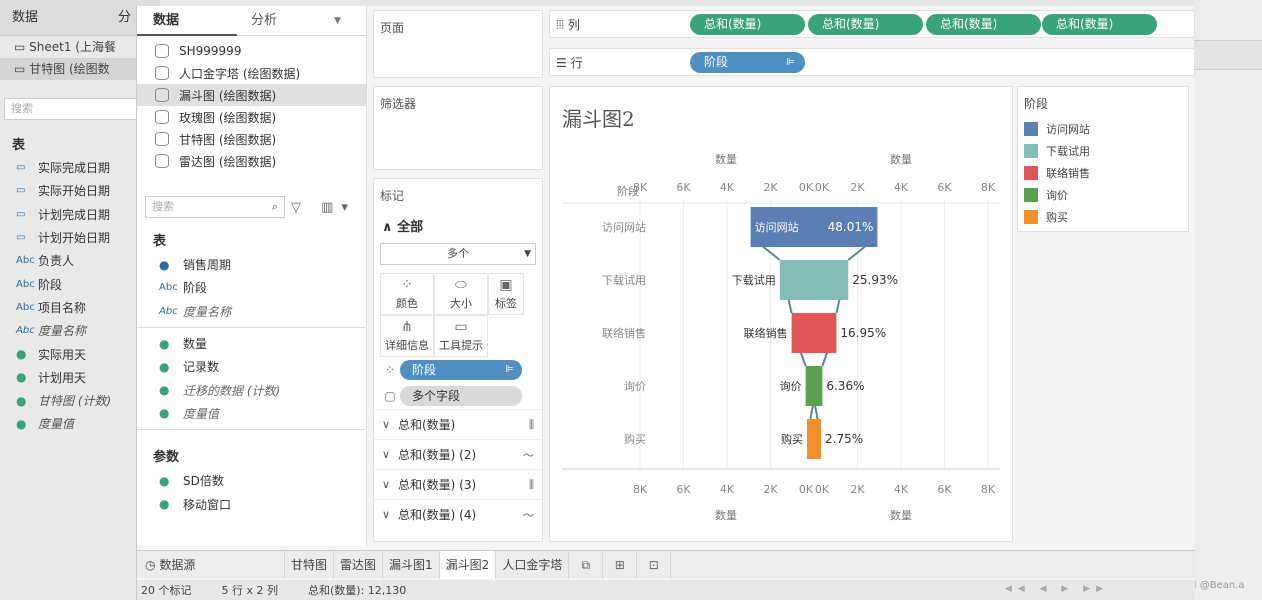  Describe the element at coordinates (70, 167) in the screenshot. I see `back-field-item: ▭ 实际完成日期` at that location.